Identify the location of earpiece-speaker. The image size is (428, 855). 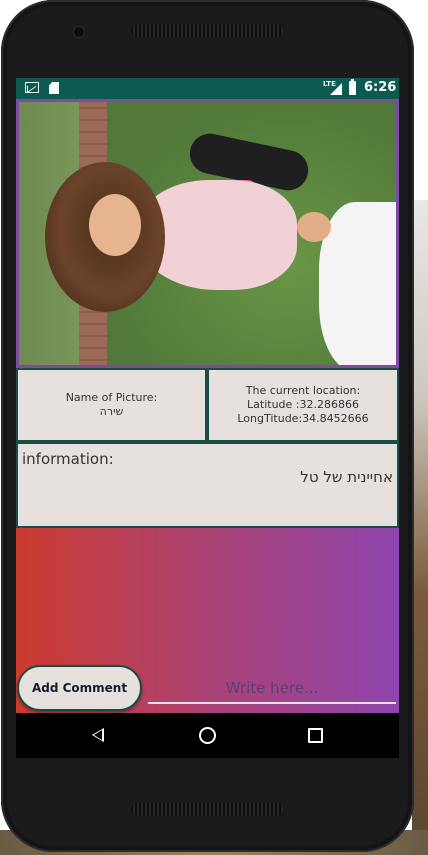
(207, 30).